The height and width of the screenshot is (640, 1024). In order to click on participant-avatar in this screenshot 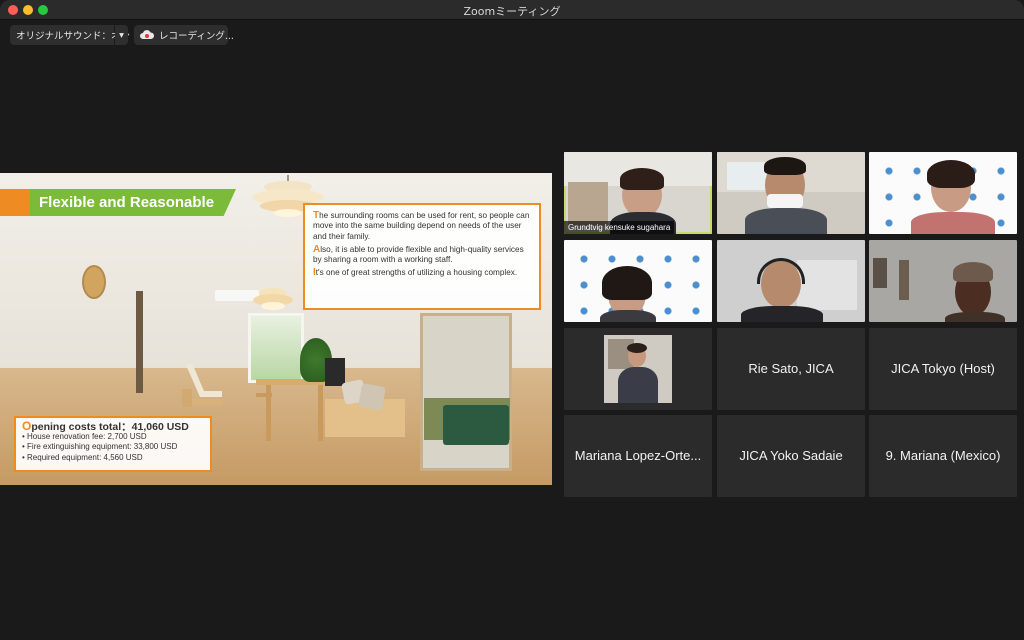, I will do `click(638, 369)`.